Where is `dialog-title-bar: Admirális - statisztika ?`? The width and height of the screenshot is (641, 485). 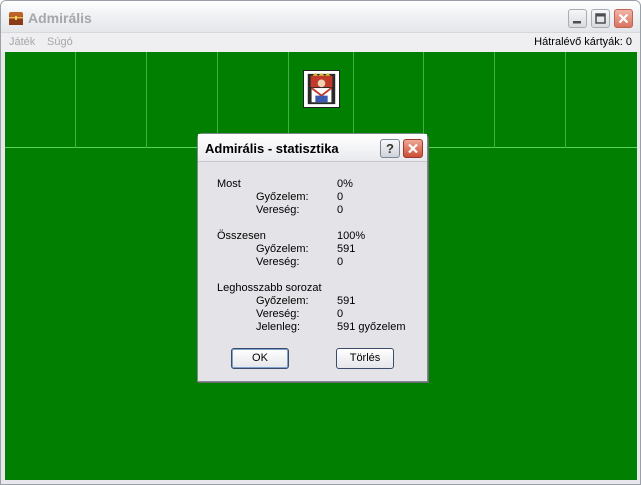 dialog-title-bar: Admirális - statisztika ? is located at coordinates (312, 148).